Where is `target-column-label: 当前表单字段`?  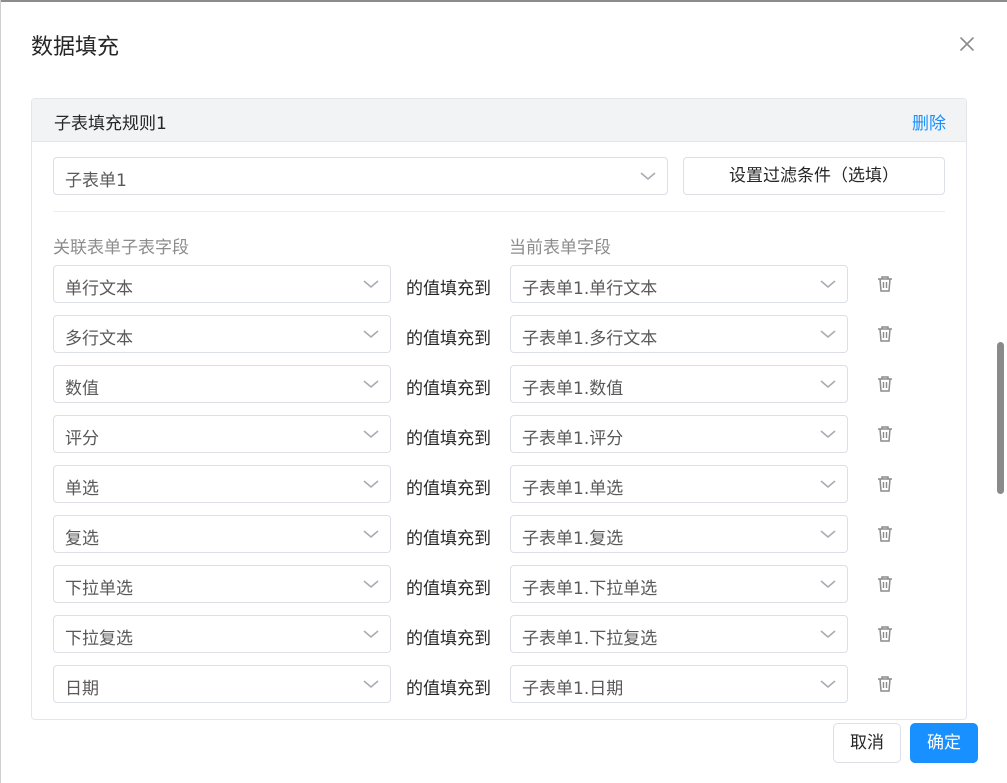 target-column-label: 当前表单字段 is located at coordinates (560, 248).